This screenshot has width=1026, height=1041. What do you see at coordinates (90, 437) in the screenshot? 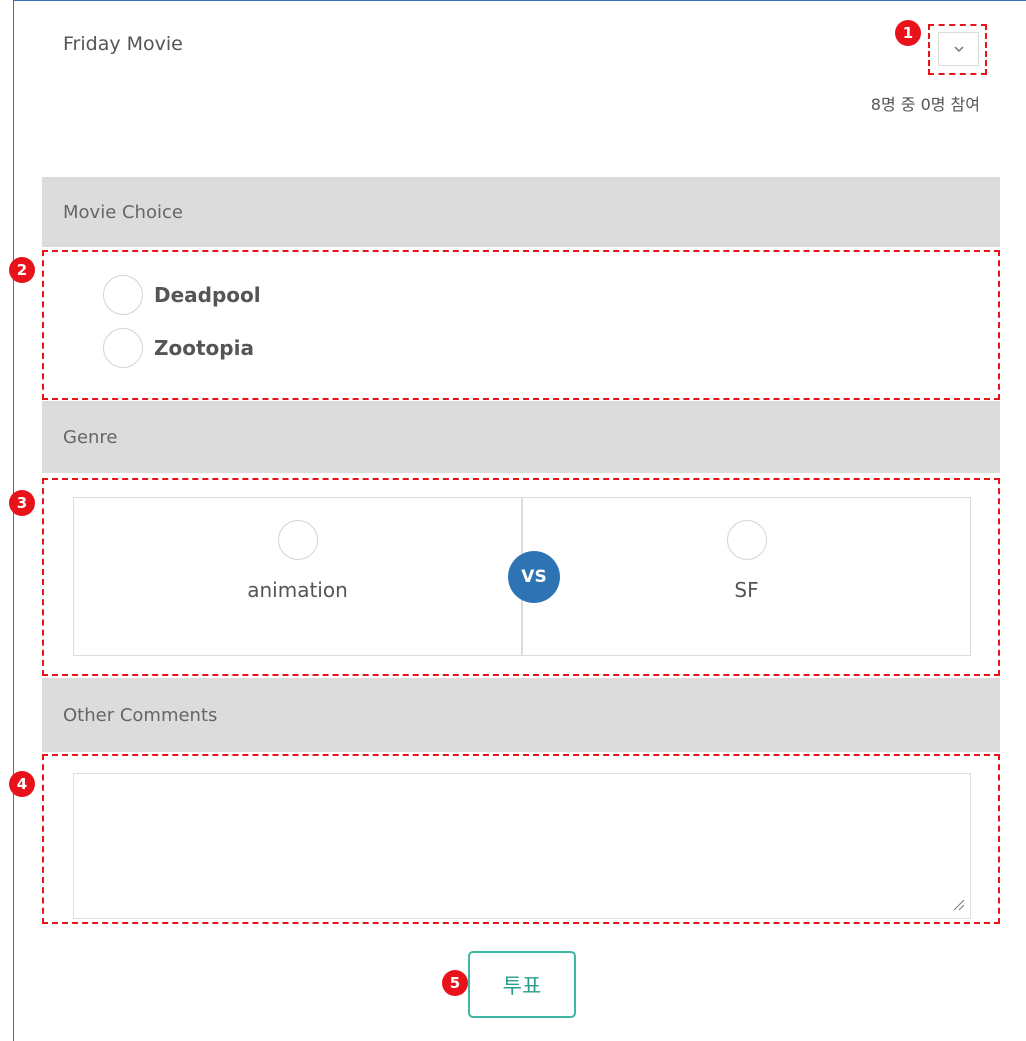
I see `section-heading-label: Genre` at bounding box center [90, 437].